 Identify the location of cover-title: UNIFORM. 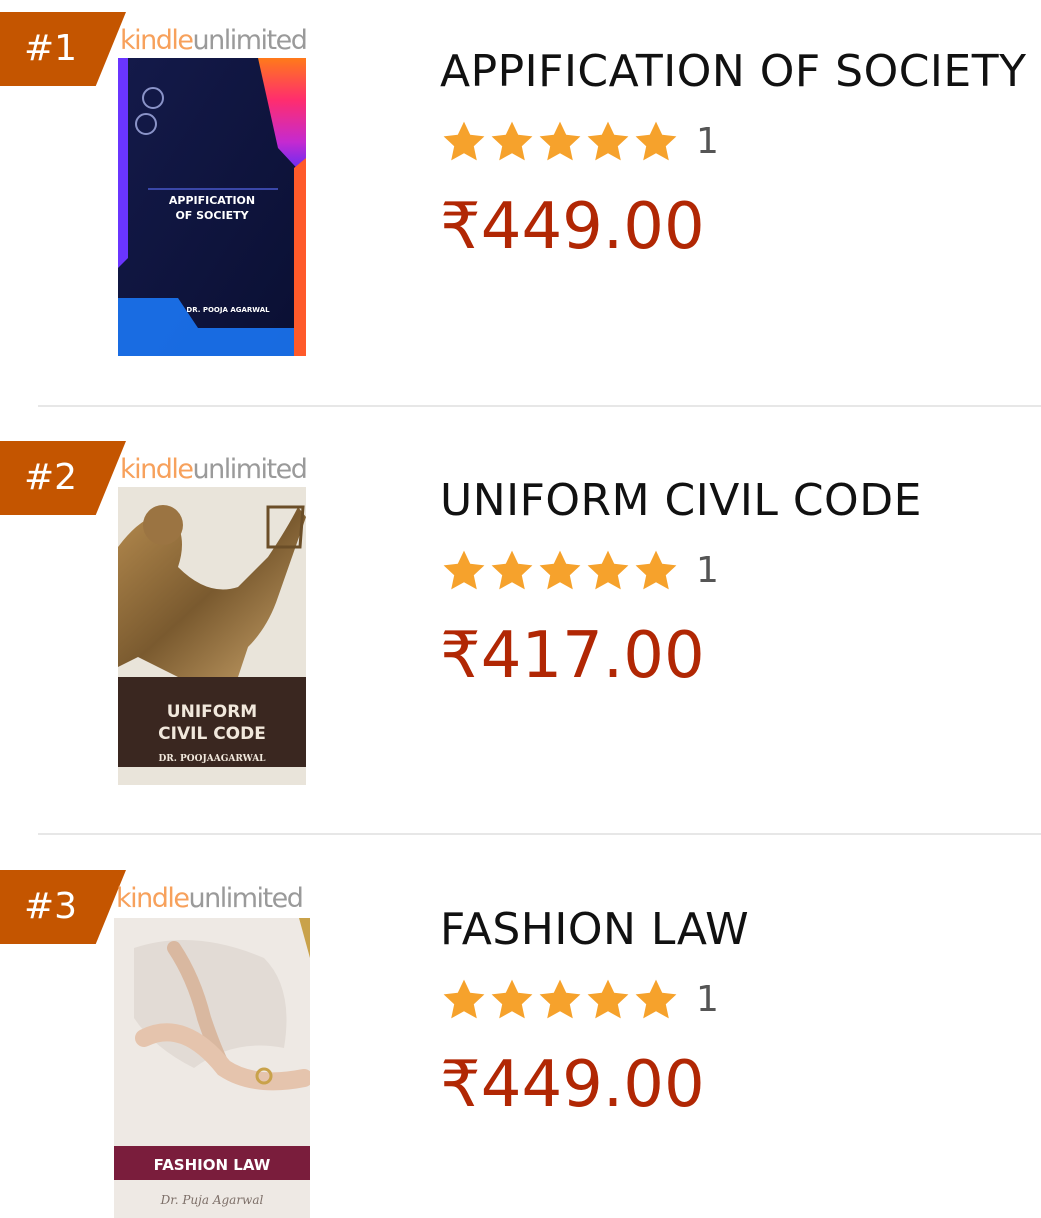
(212, 712).